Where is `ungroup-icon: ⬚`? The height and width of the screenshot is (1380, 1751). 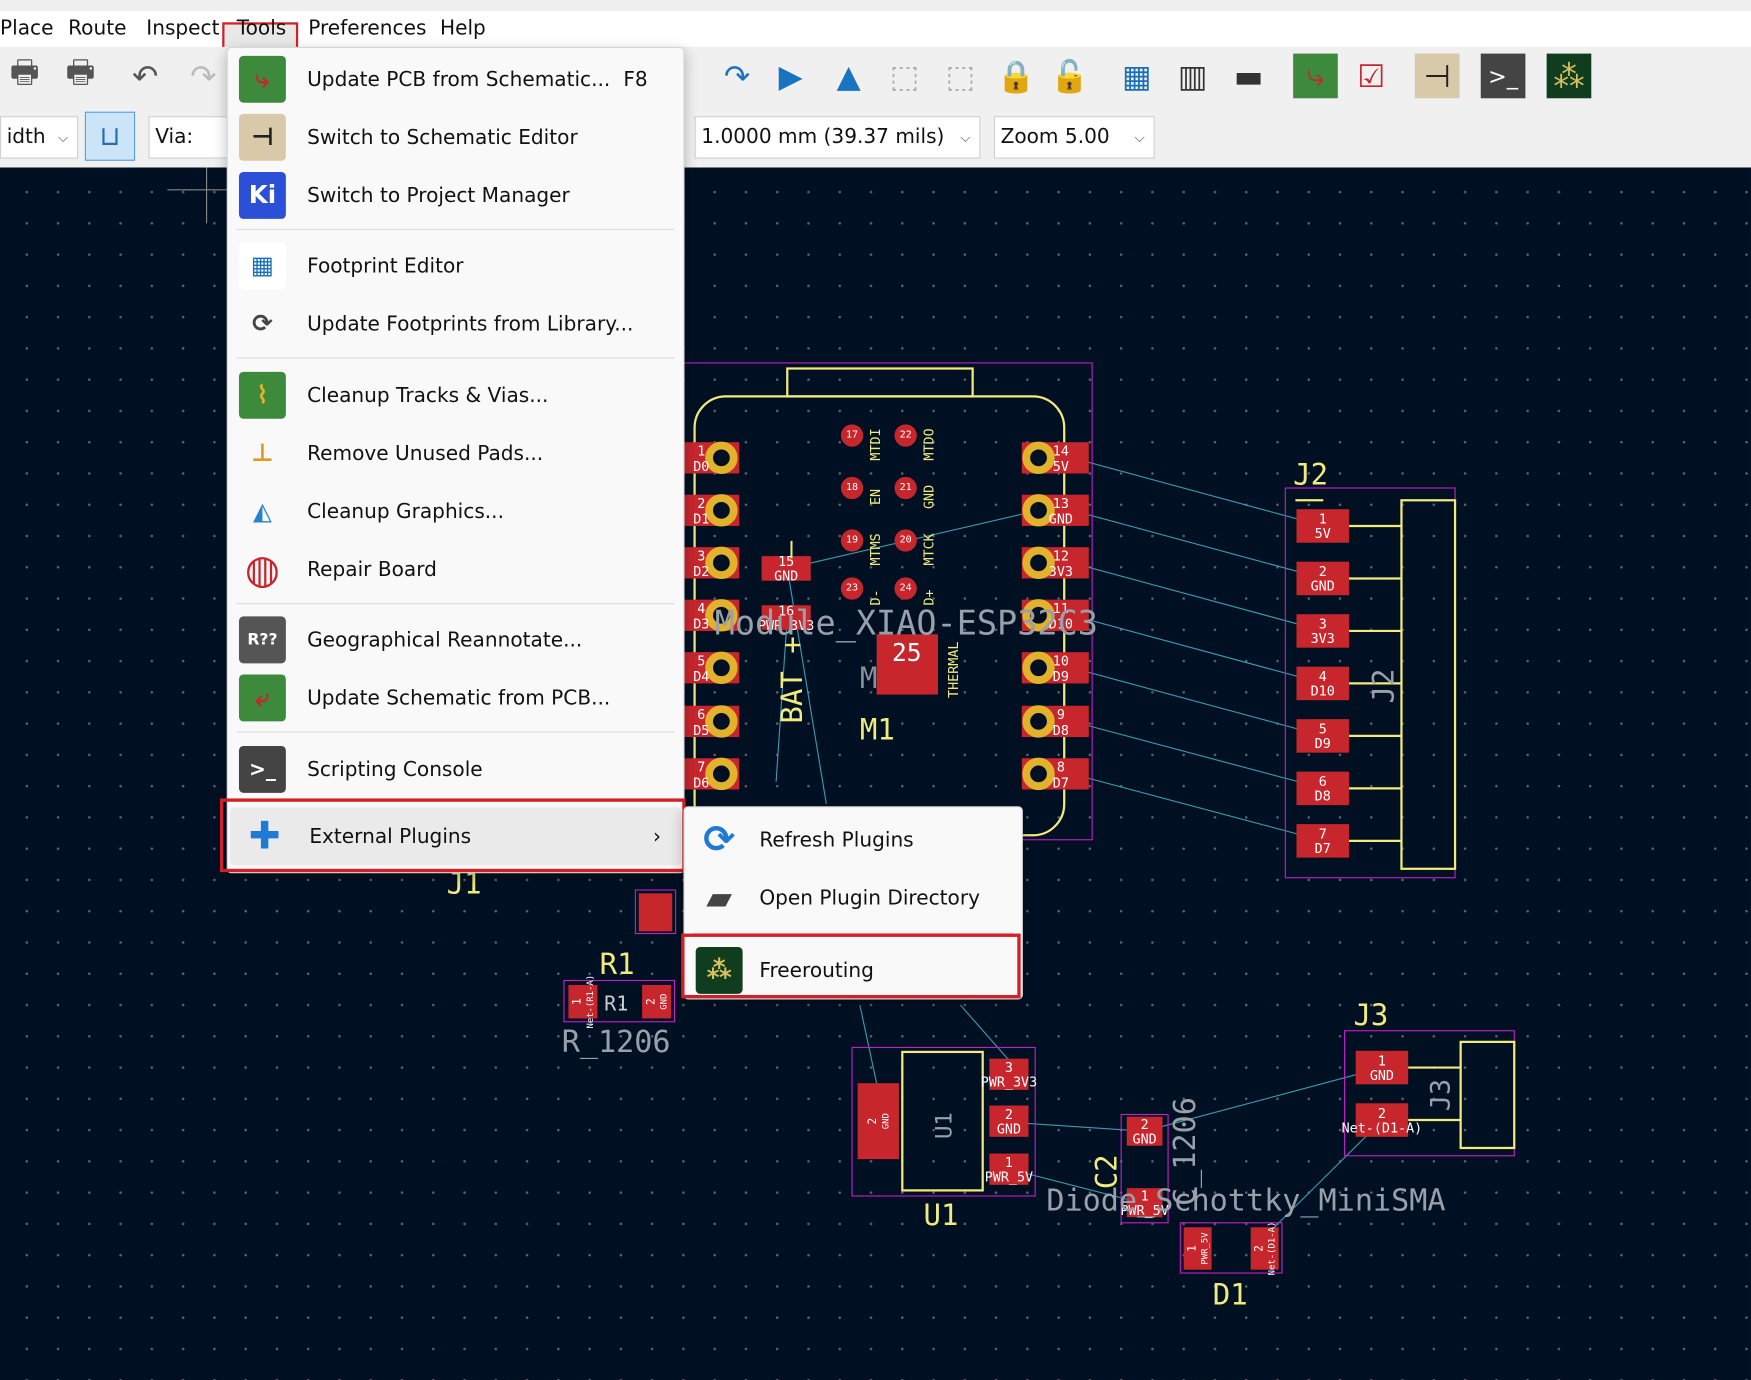
ungroup-icon: ⬚ is located at coordinates (960, 76).